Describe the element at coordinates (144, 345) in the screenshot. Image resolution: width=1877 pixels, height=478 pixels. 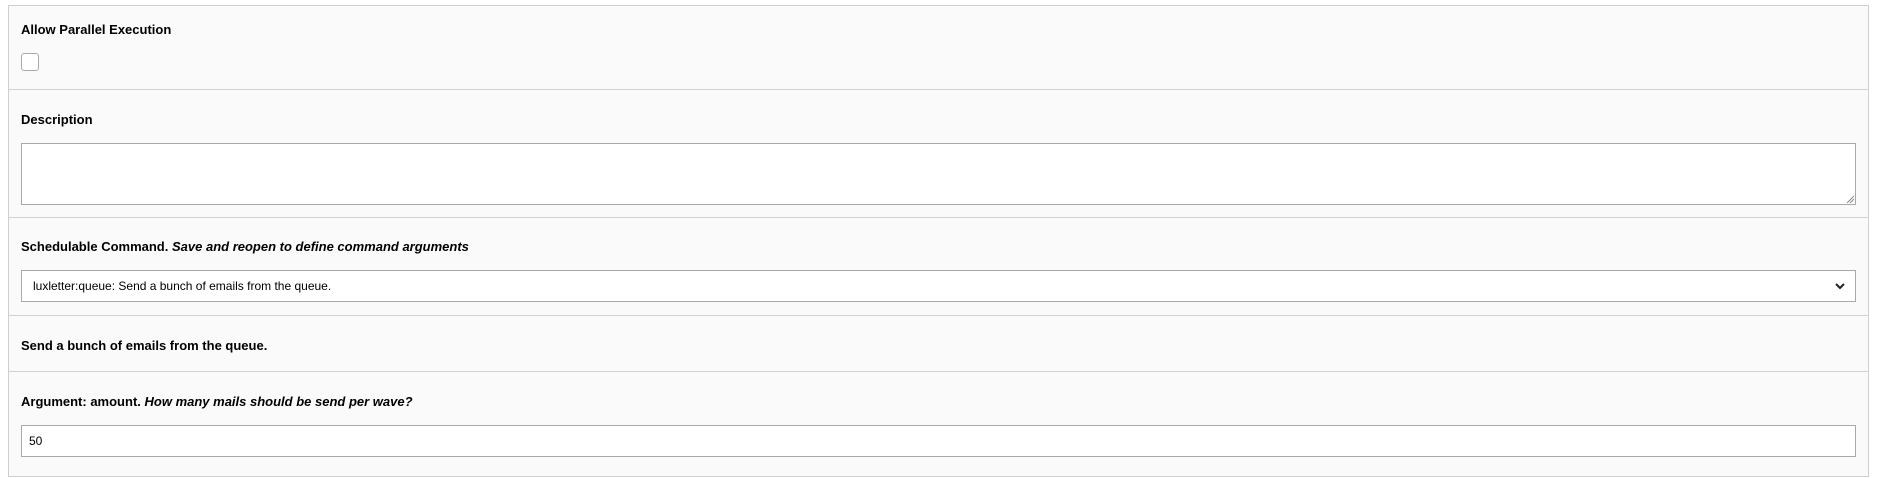
I see `command-info-text: Send a bunch of emails from the queue.` at that location.